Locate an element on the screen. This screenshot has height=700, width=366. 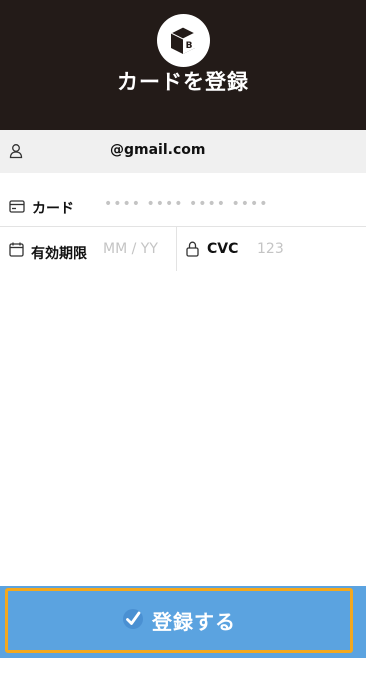
register-button-label: 登録する is located at coordinates (194, 622).